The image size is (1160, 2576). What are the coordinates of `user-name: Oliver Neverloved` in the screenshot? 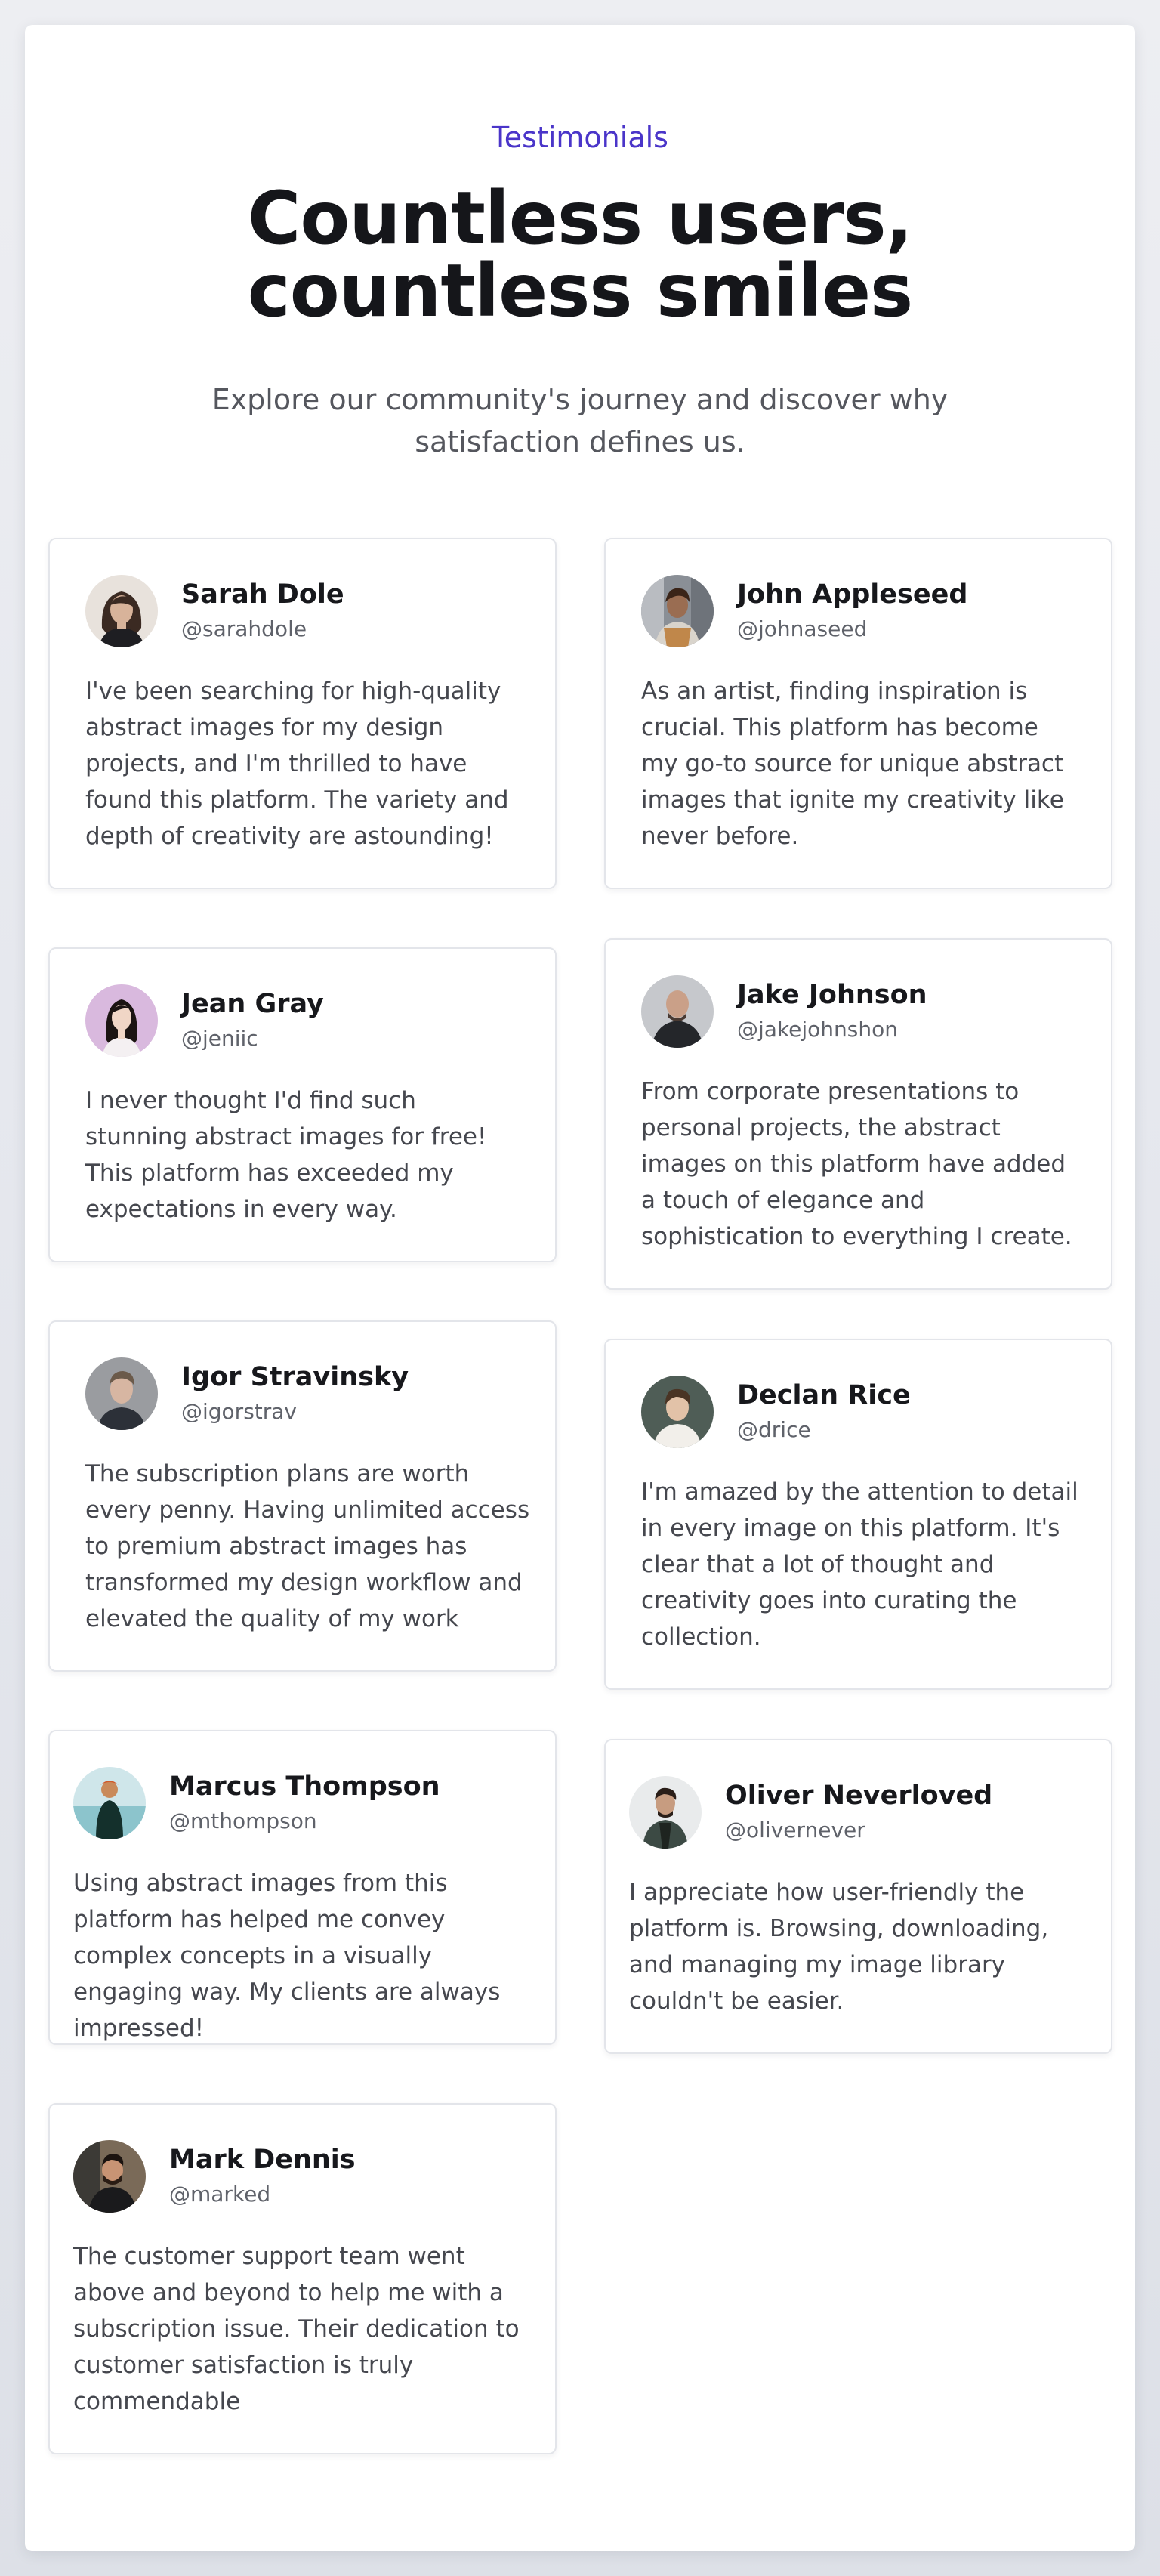 It's located at (859, 1796).